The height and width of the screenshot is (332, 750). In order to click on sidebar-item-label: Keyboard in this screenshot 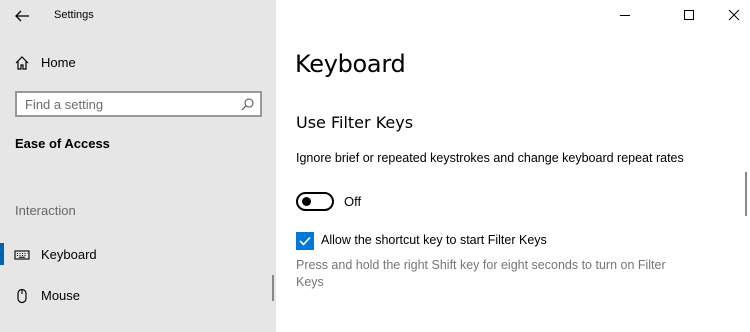, I will do `click(69, 254)`.